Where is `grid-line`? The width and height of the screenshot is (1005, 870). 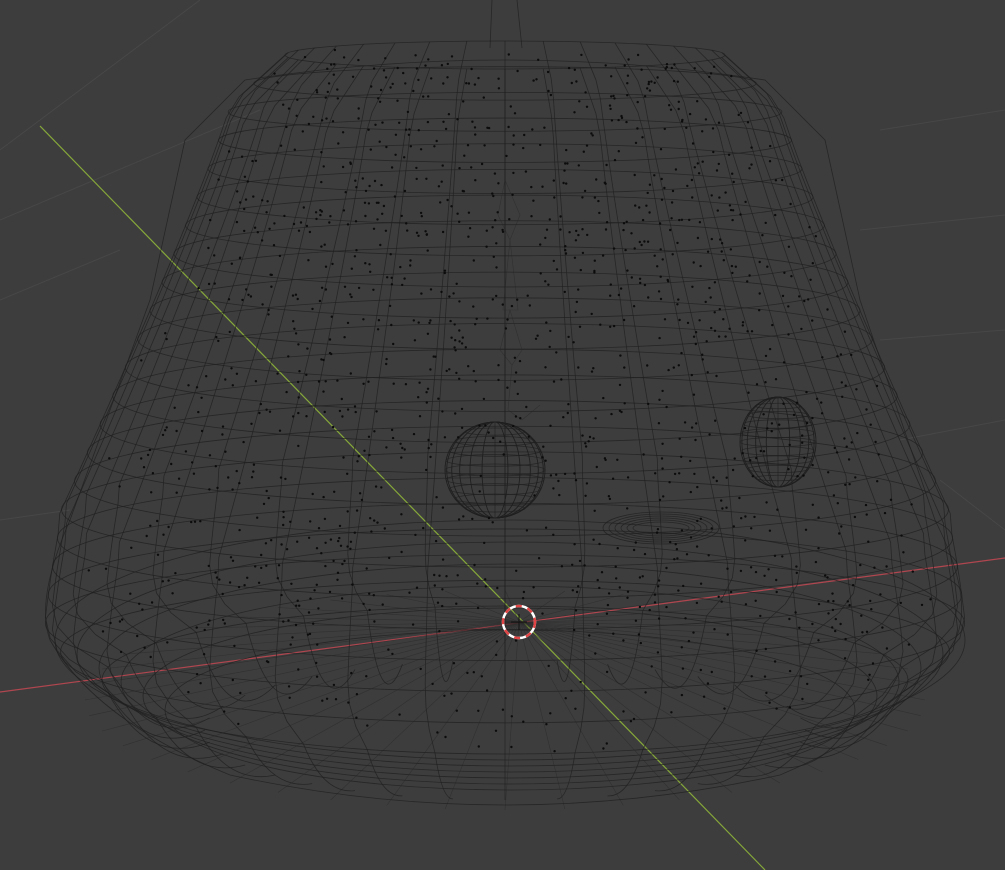 grid-line is located at coordinates (60, 275).